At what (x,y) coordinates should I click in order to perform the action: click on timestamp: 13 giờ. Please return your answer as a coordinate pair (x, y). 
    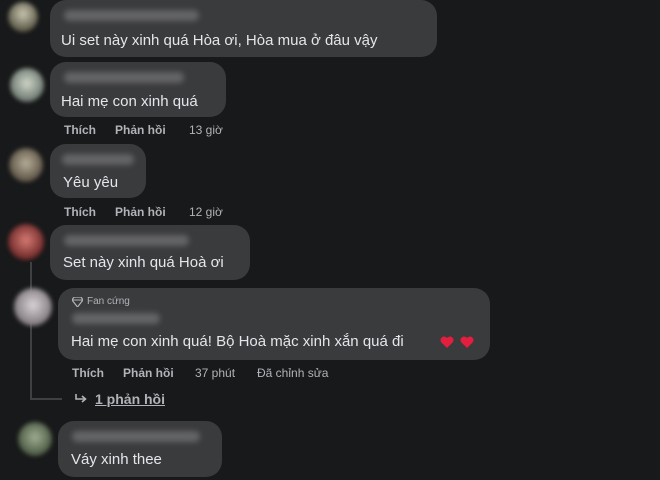
    Looking at the image, I should click on (206, 130).